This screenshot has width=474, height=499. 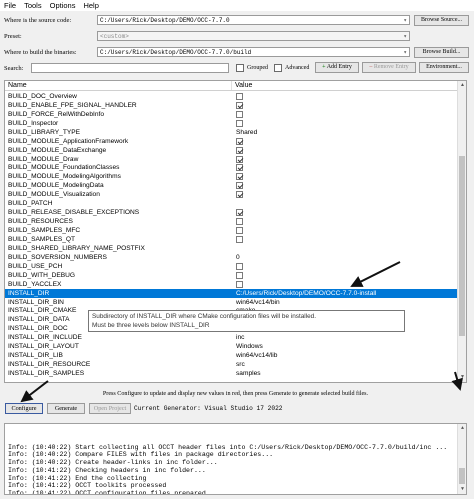 I want to click on menu-tools: Tools, so click(x=33, y=5).